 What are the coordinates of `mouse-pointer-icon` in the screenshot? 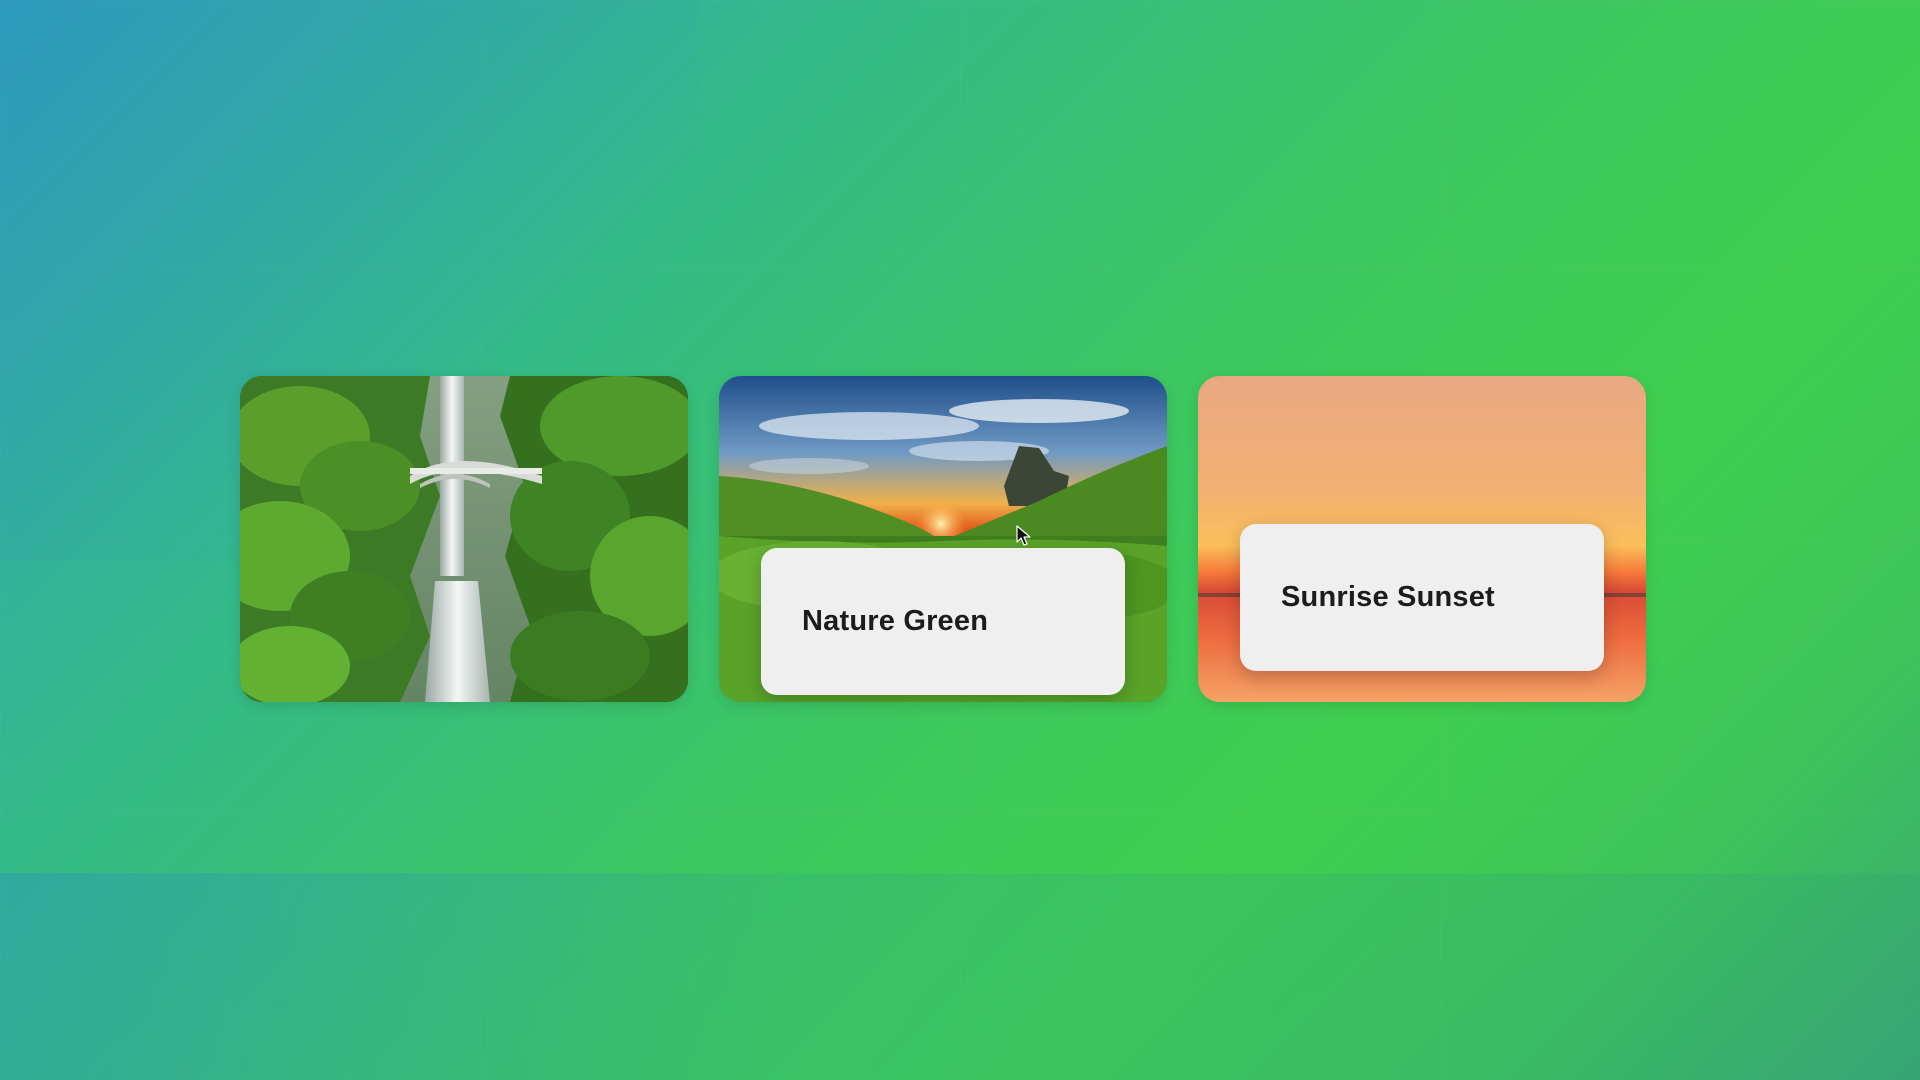 It's located at (1023, 535).